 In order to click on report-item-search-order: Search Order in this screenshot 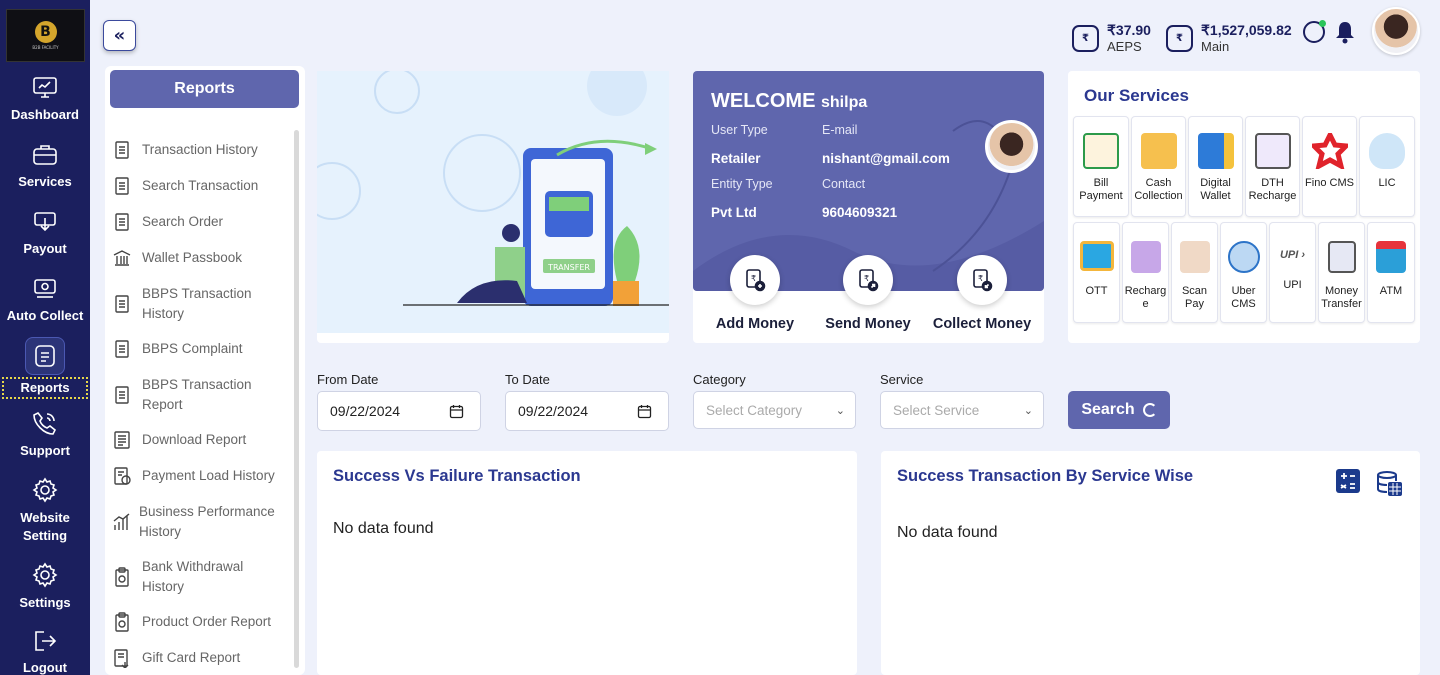, I will do `click(202, 222)`.